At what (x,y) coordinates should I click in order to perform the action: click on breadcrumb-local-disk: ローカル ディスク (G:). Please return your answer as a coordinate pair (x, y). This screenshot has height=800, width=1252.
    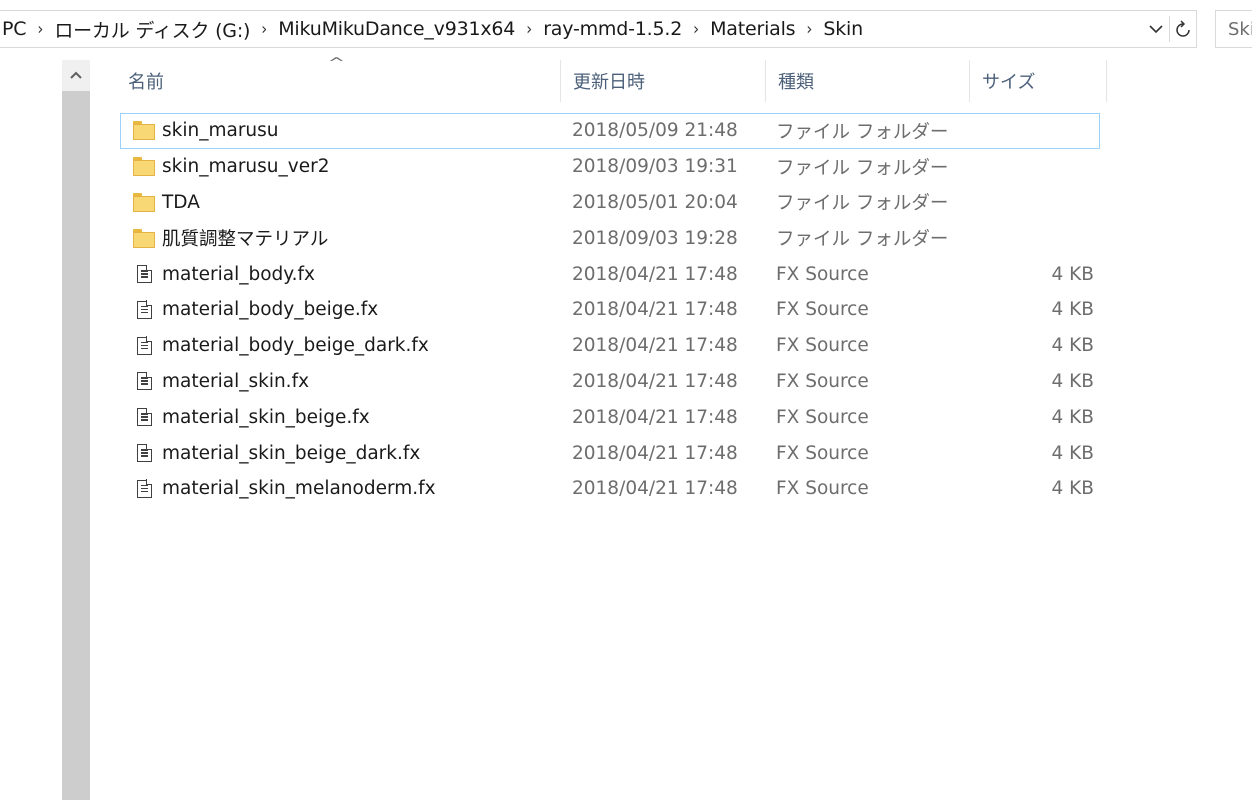
    Looking at the image, I should click on (152, 29).